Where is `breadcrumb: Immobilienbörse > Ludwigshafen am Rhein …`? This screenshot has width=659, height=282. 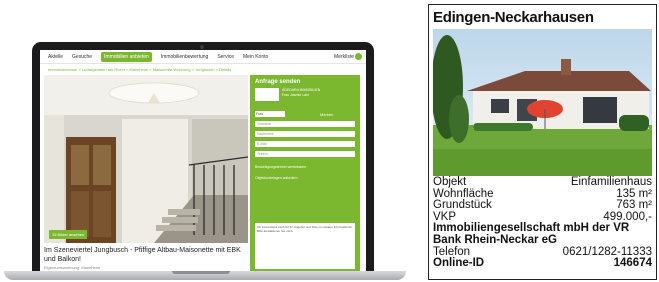
breadcrumb: Immobilienbörse > Ludwigshafen am Rhein … is located at coordinates (139, 69).